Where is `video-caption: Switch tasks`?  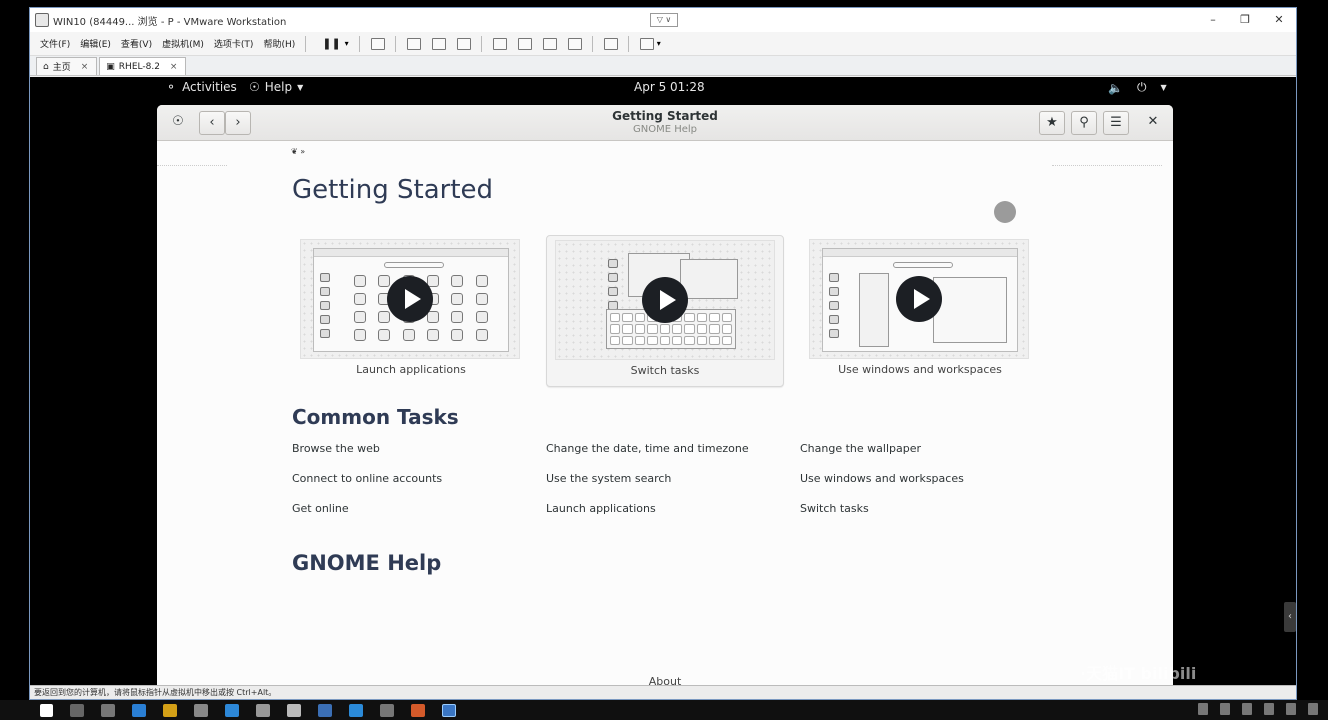
video-caption: Switch tasks is located at coordinates (665, 370).